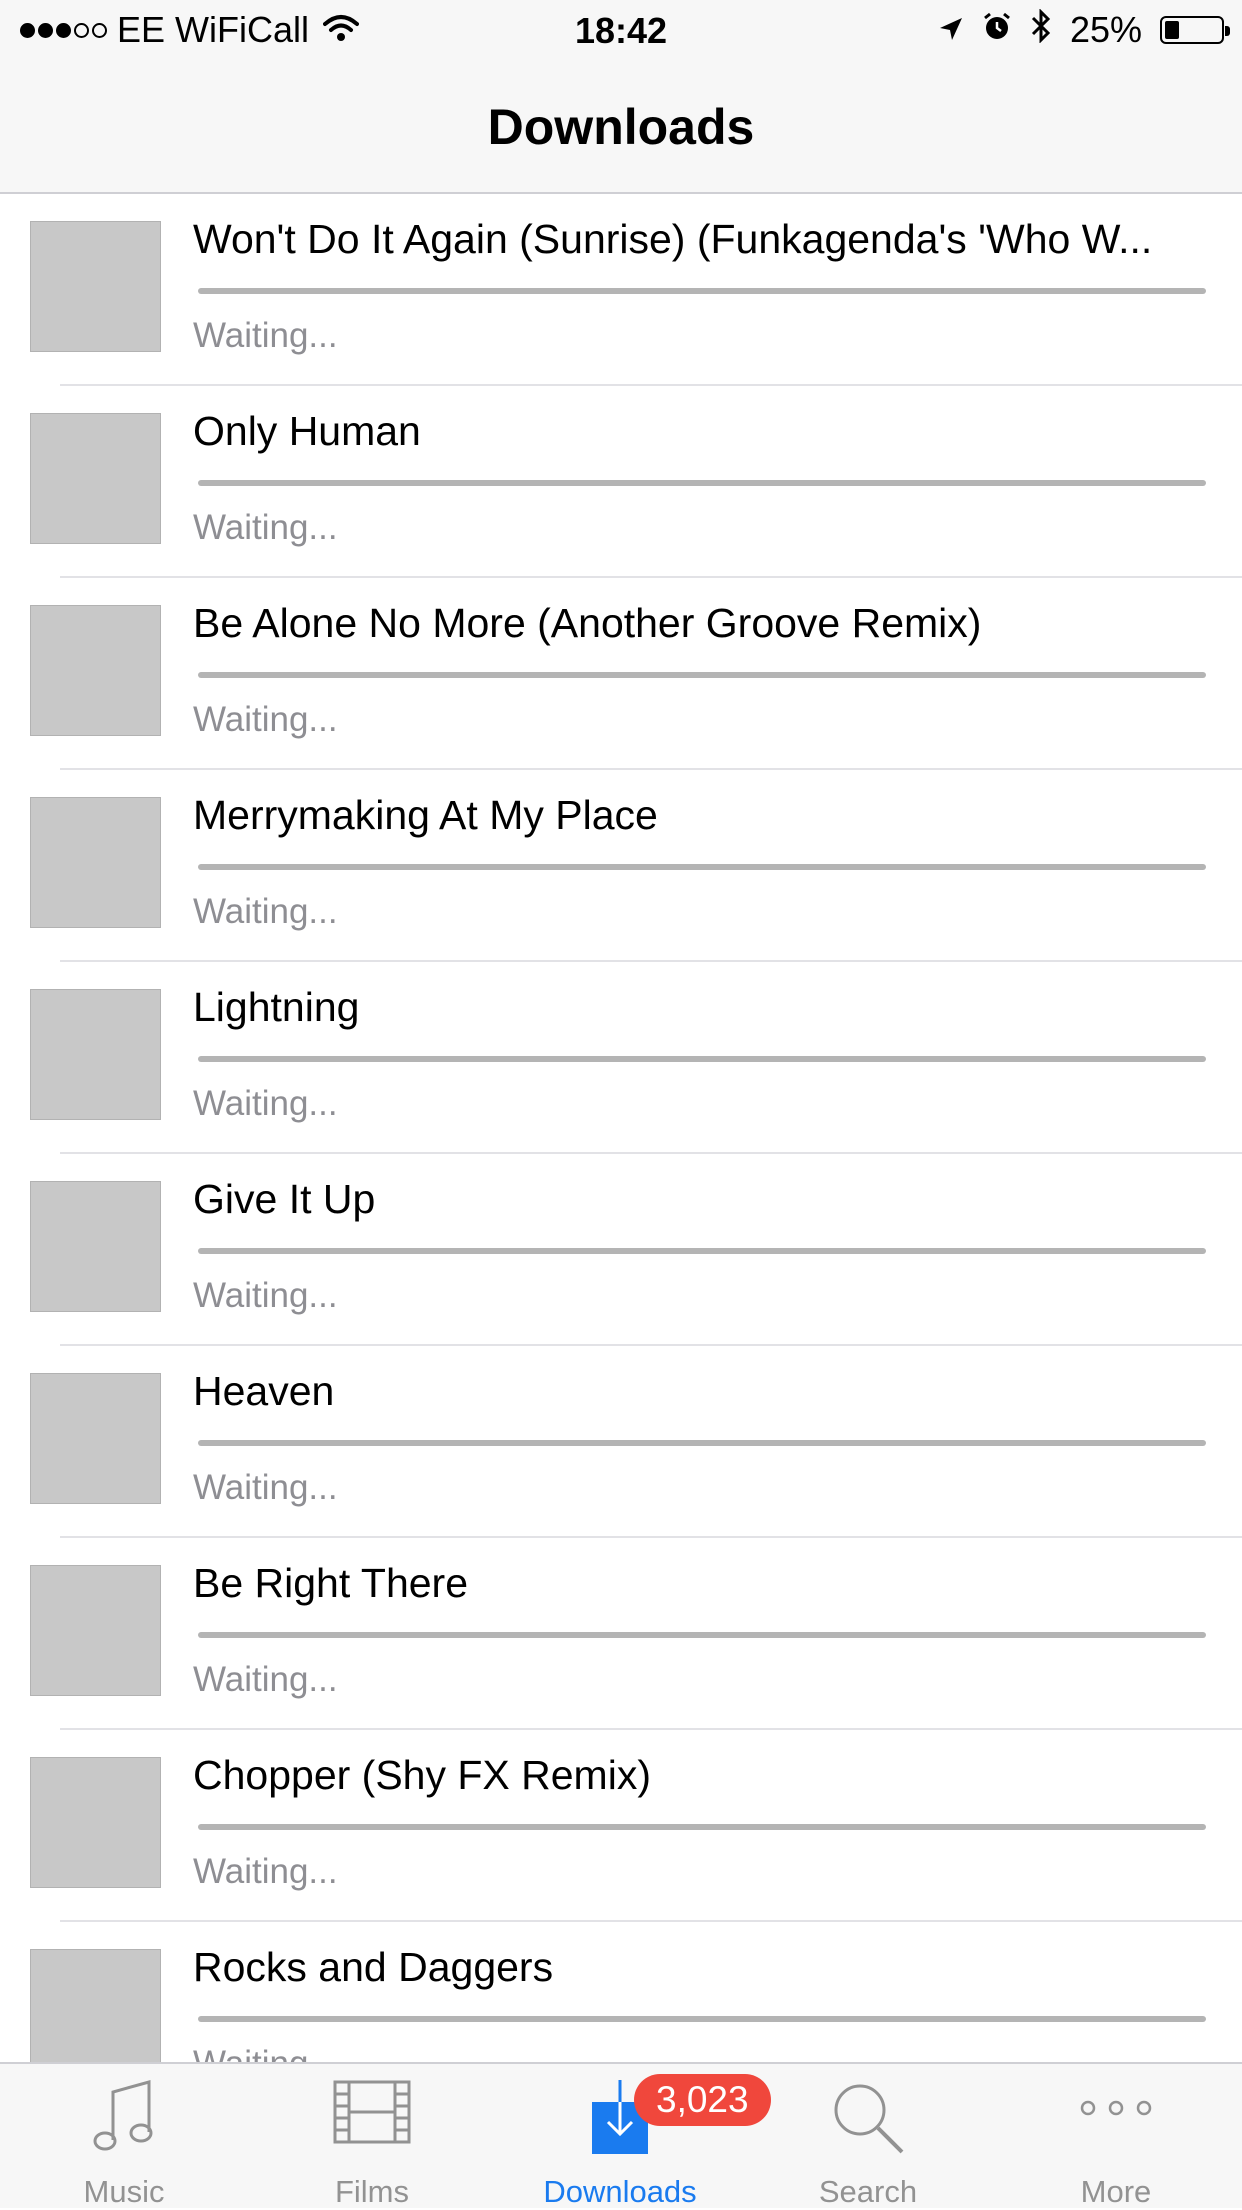  What do you see at coordinates (373, 1967) in the screenshot?
I see `song-title: Rocks and Daggers` at bounding box center [373, 1967].